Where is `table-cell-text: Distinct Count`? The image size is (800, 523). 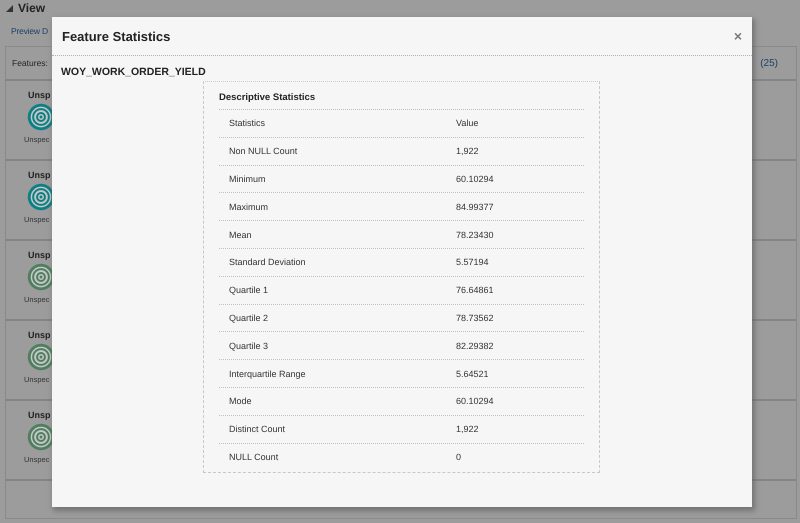 table-cell-text: Distinct Count is located at coordinates (257, 429).